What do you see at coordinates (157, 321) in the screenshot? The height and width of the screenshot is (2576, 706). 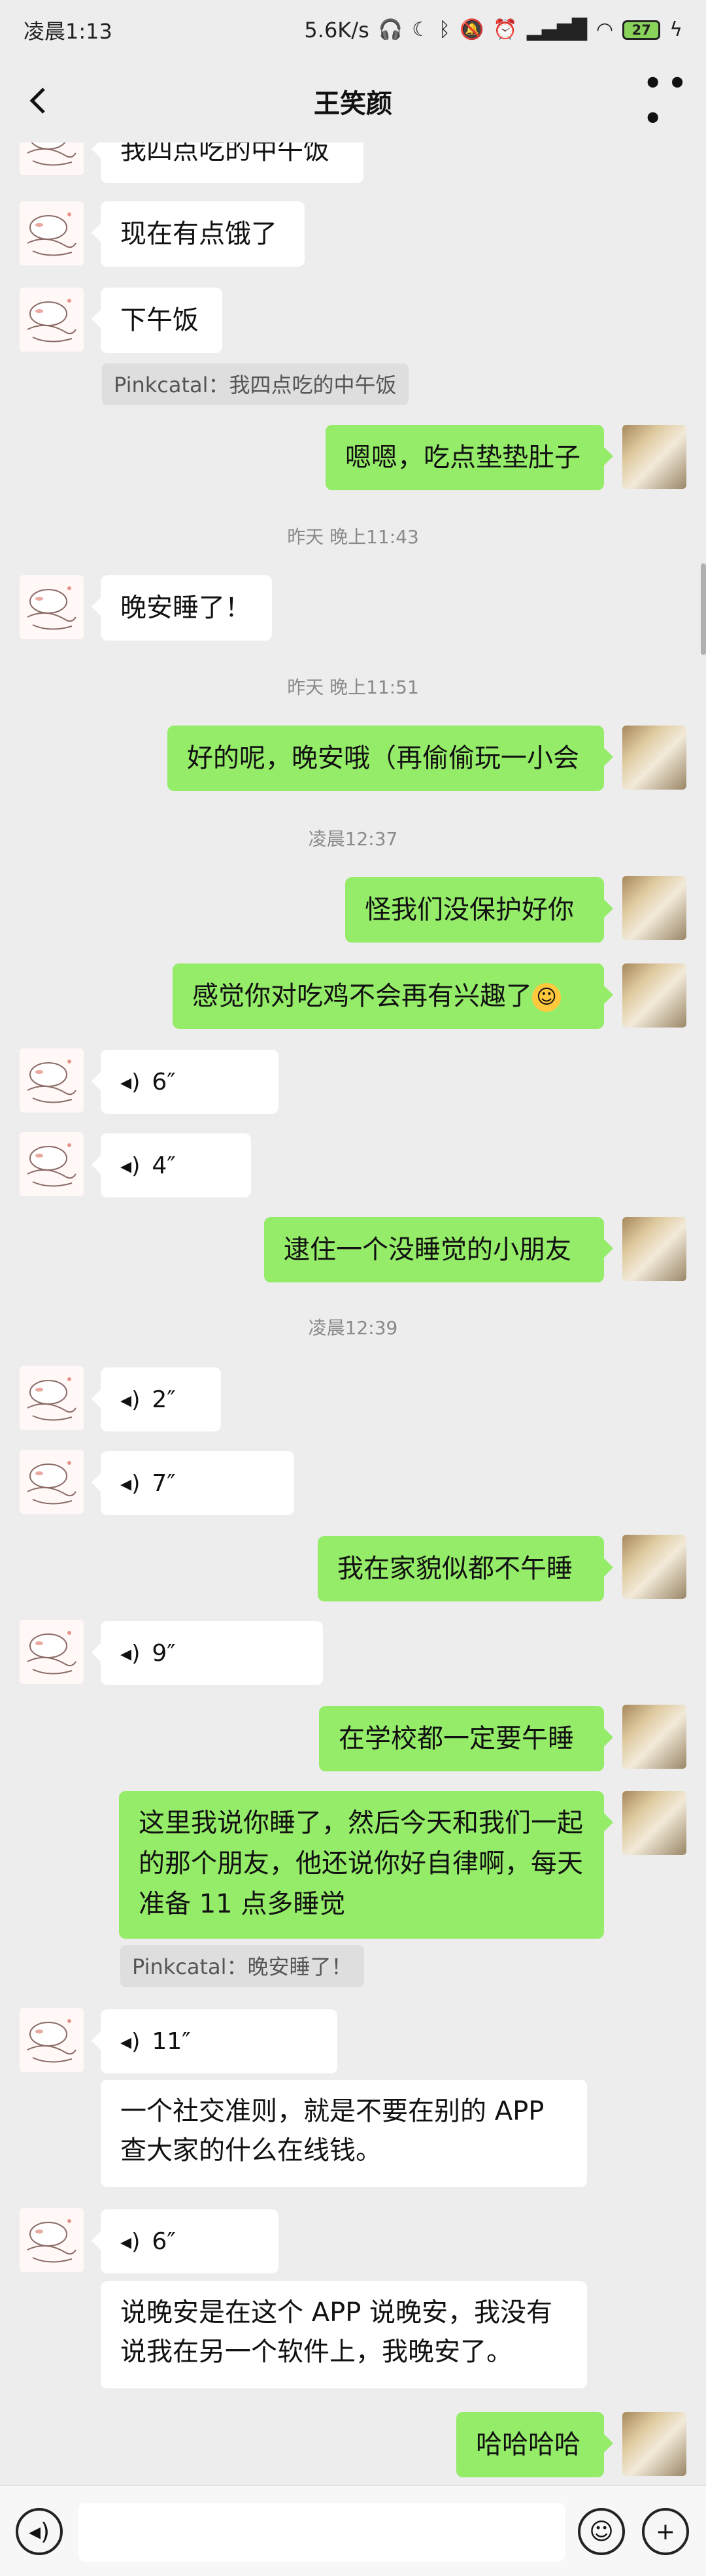 I see `message-bubble: 下午饭` at bounding box center [157, 321].